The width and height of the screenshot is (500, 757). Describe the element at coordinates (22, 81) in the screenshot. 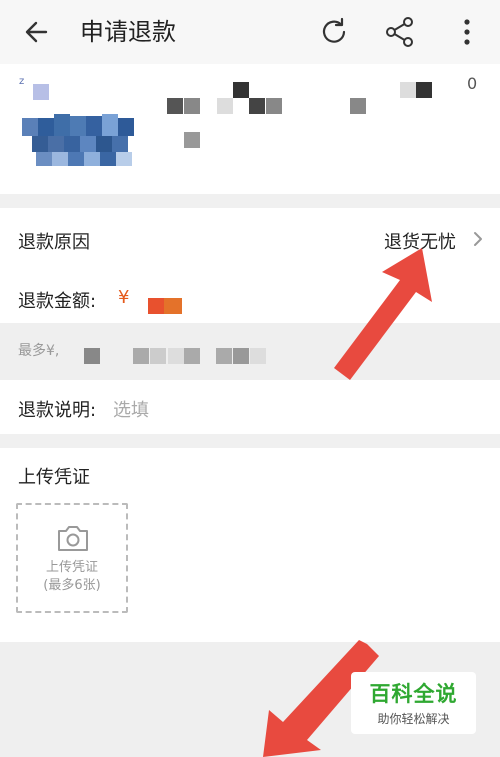

I see `corner-mark: z` at that location.